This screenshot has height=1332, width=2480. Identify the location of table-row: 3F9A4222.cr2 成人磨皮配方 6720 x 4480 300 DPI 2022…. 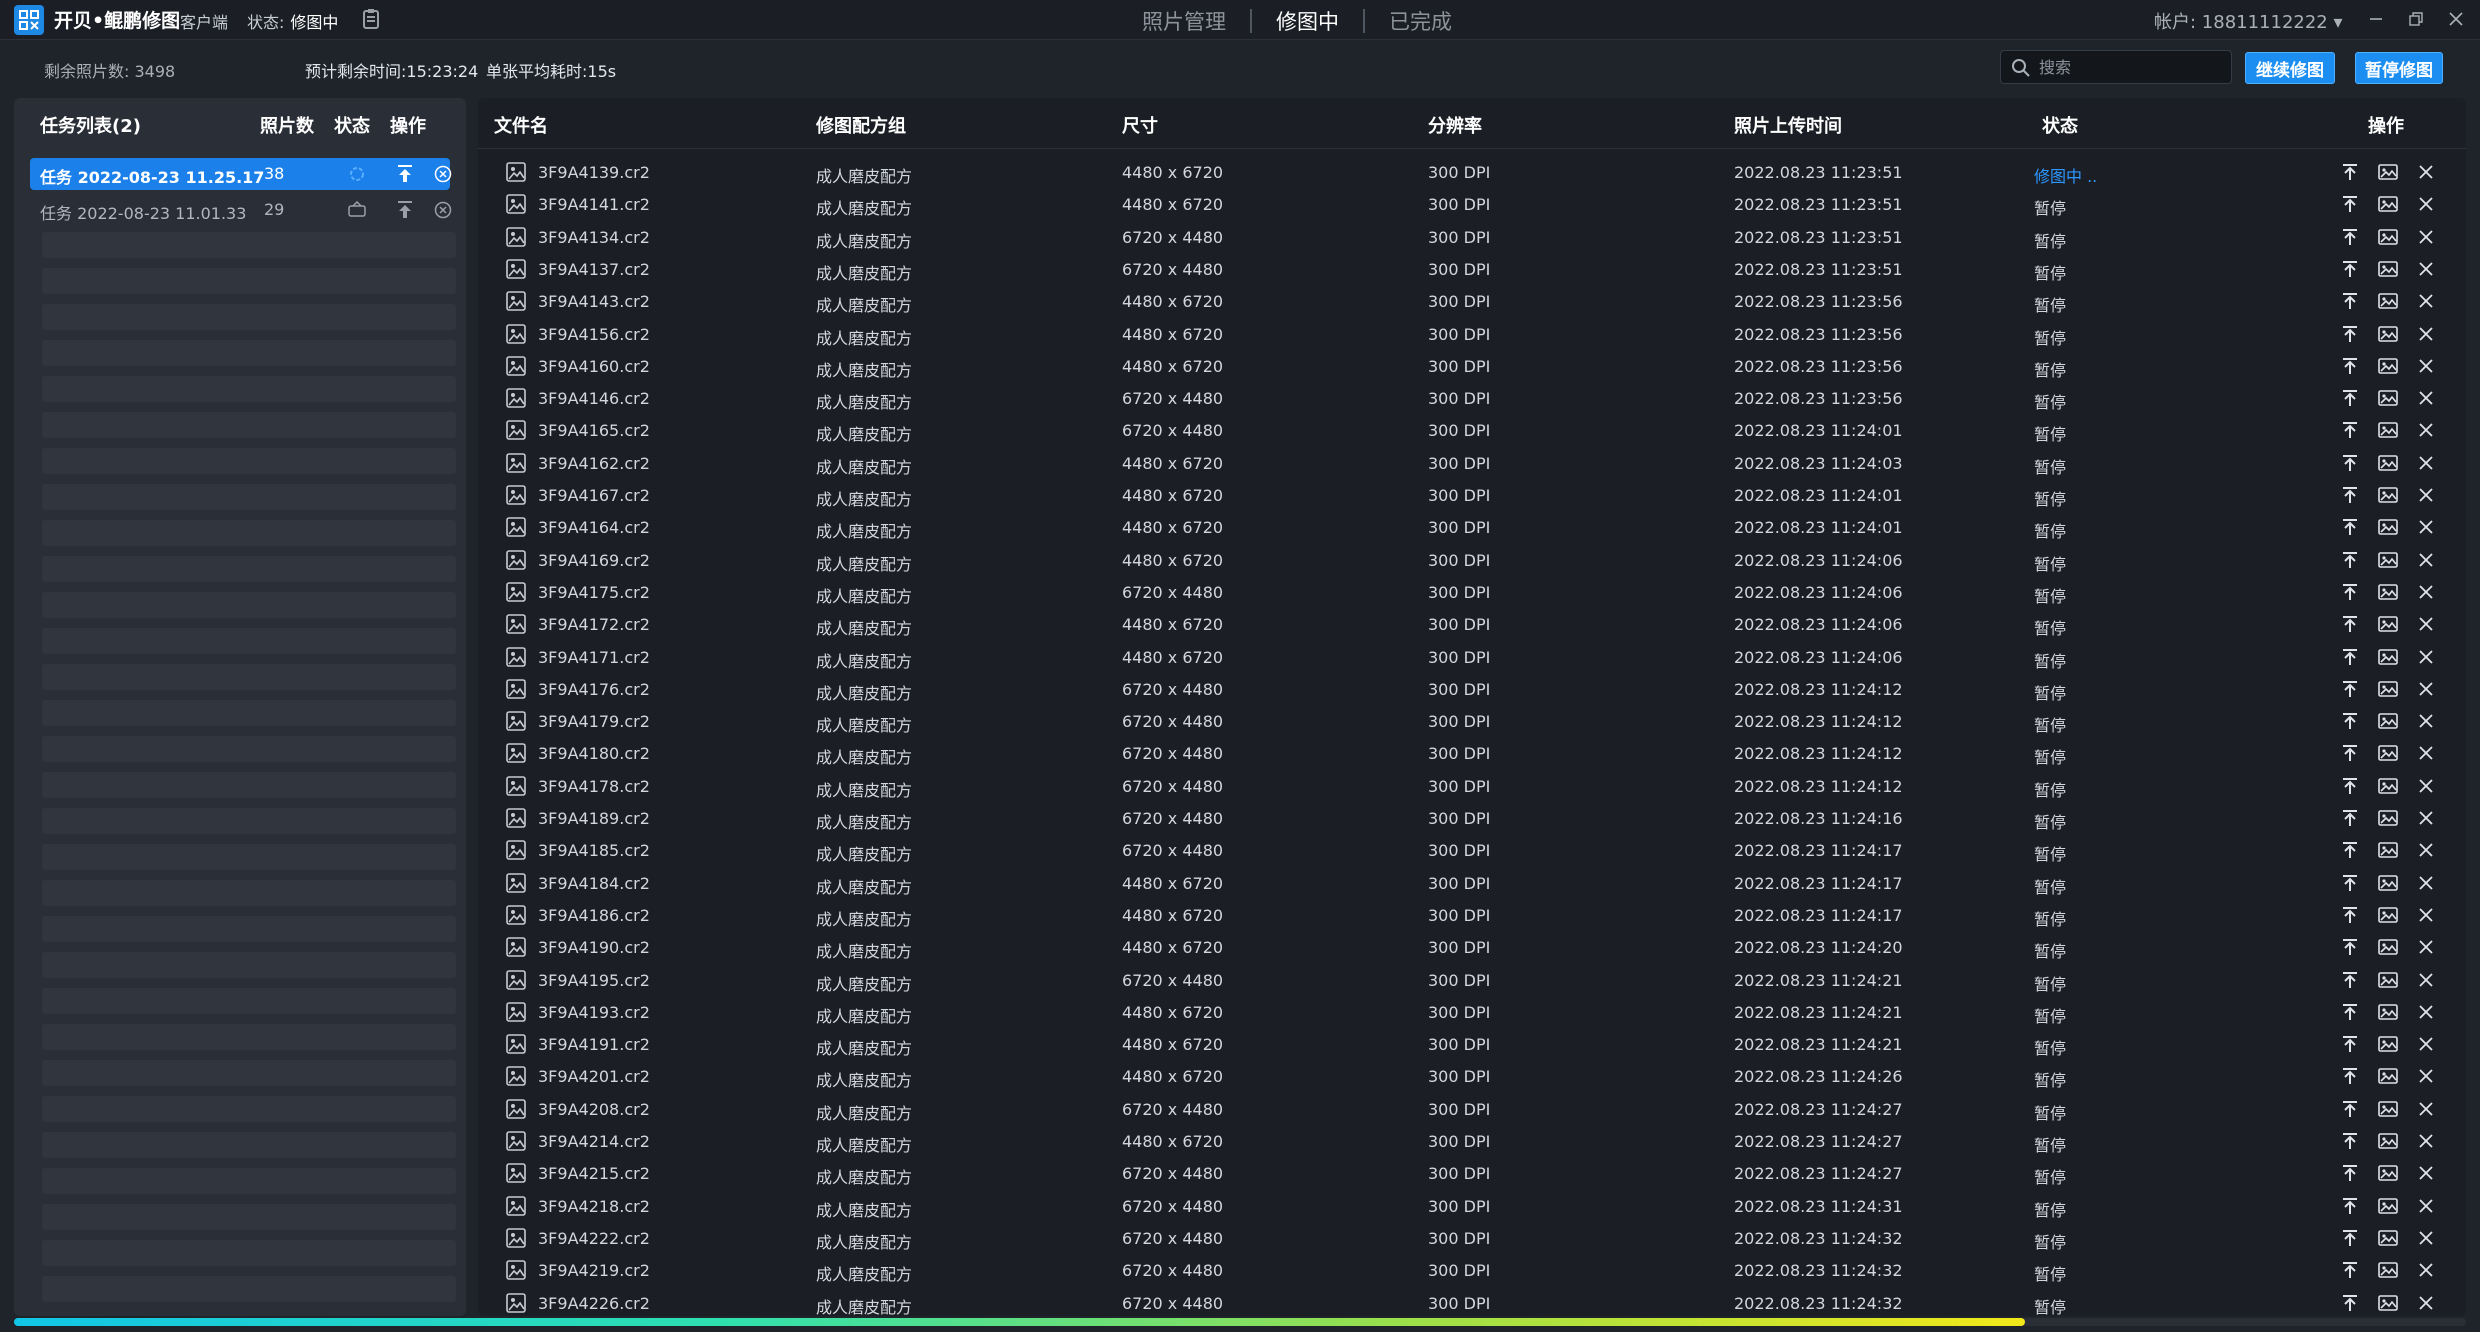
(1472, 1238).